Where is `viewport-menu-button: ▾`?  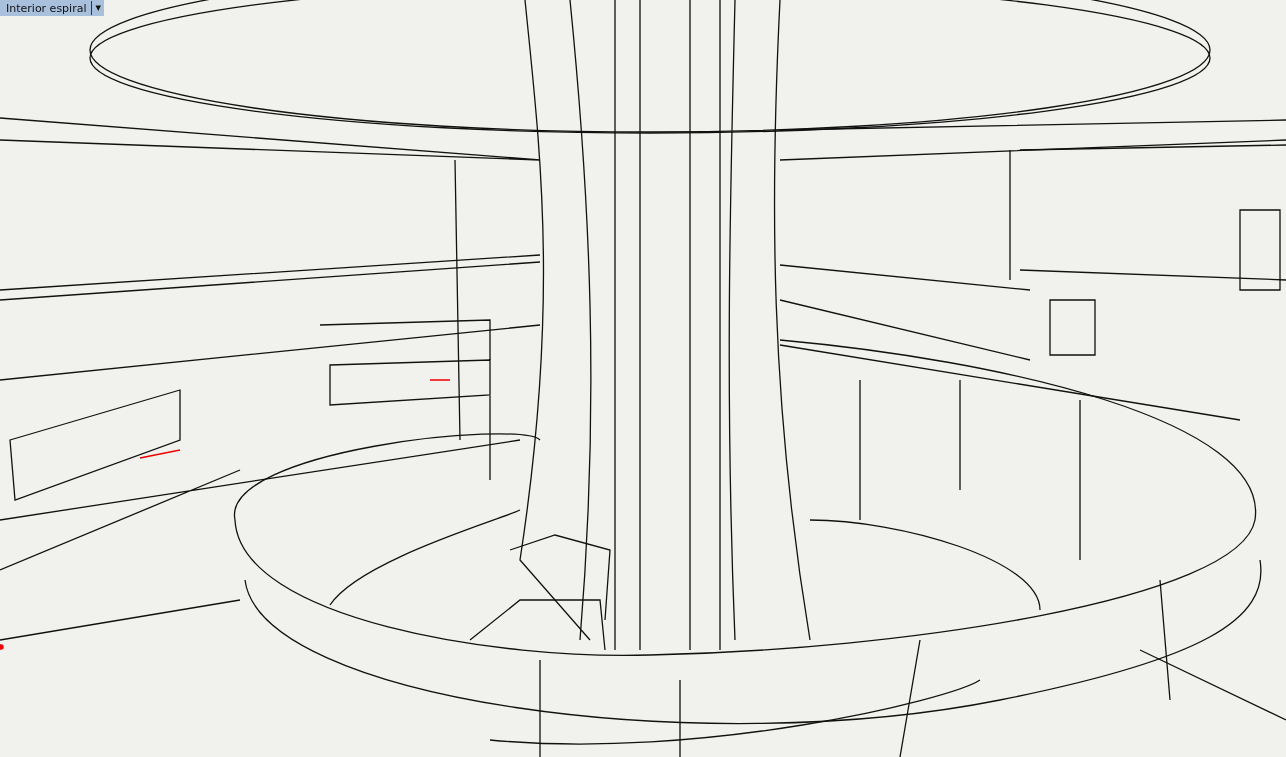
viewport-menu-button: ▾ is located at coordinates (97, 8).